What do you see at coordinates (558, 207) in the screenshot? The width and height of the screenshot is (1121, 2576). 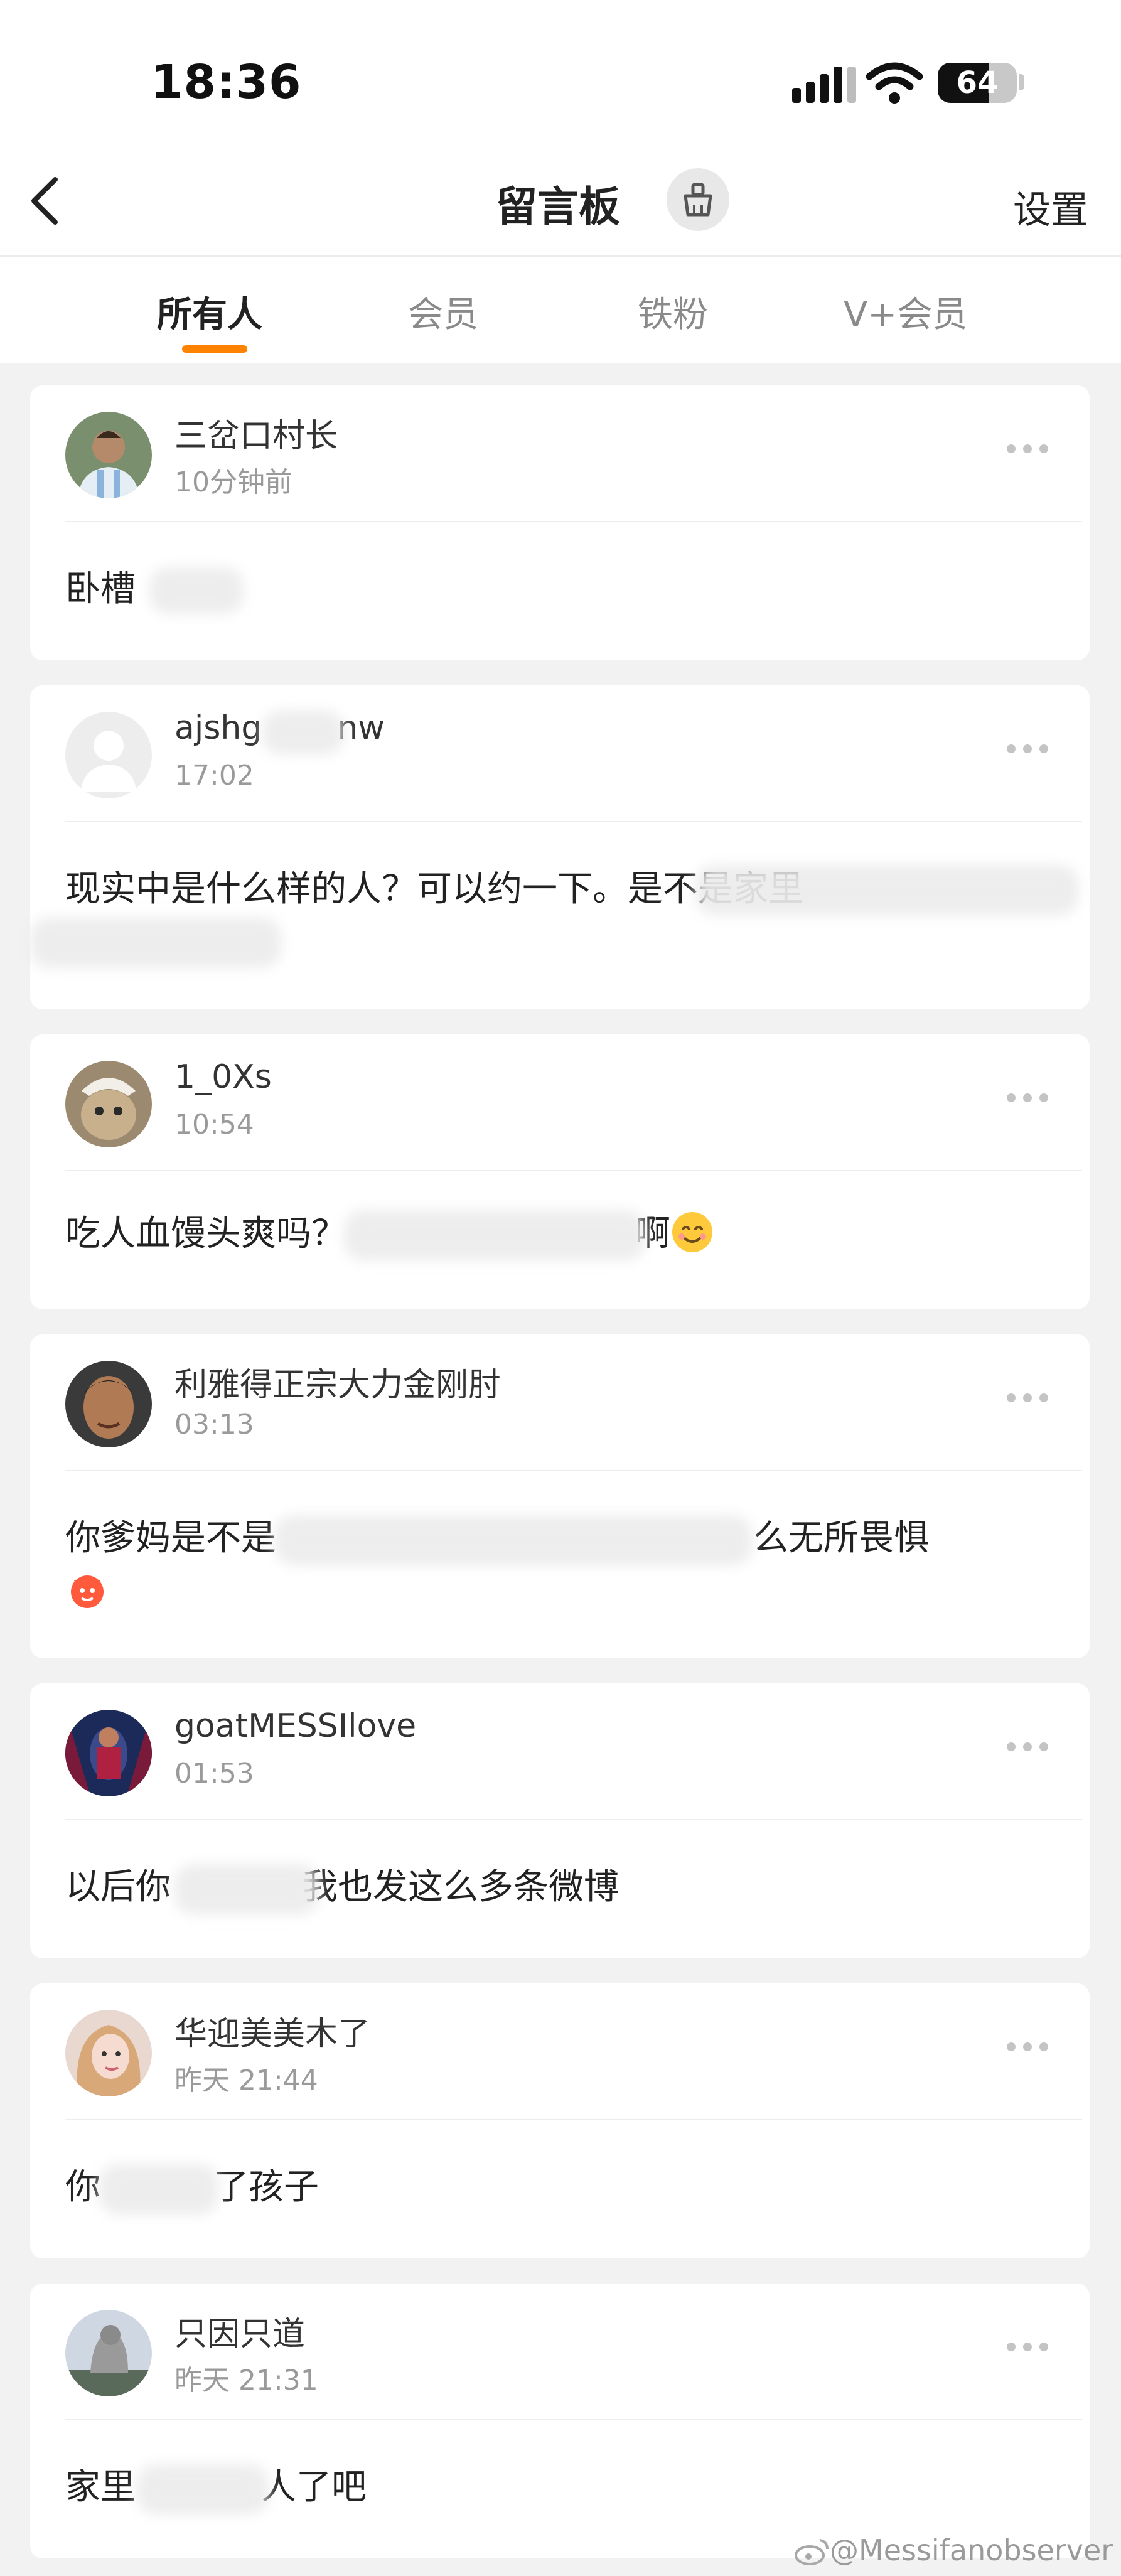 I see `page-title: 留言板` at bounding box center [558, 207].